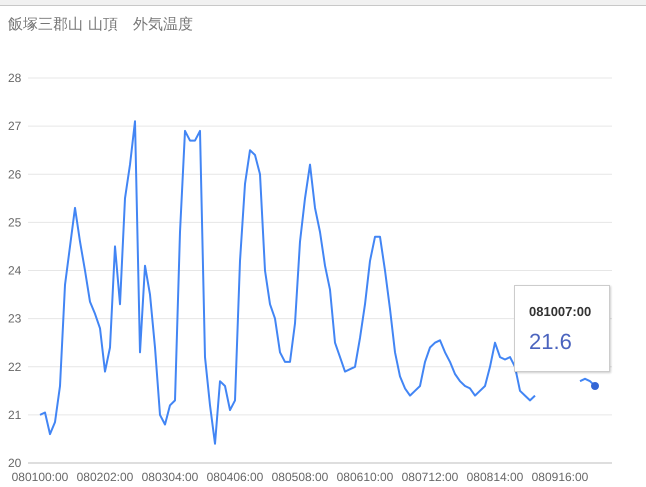  Describe the element at coordinates (430, 477) in the screenshot. I see `axis-label: 080712:00` at that location.